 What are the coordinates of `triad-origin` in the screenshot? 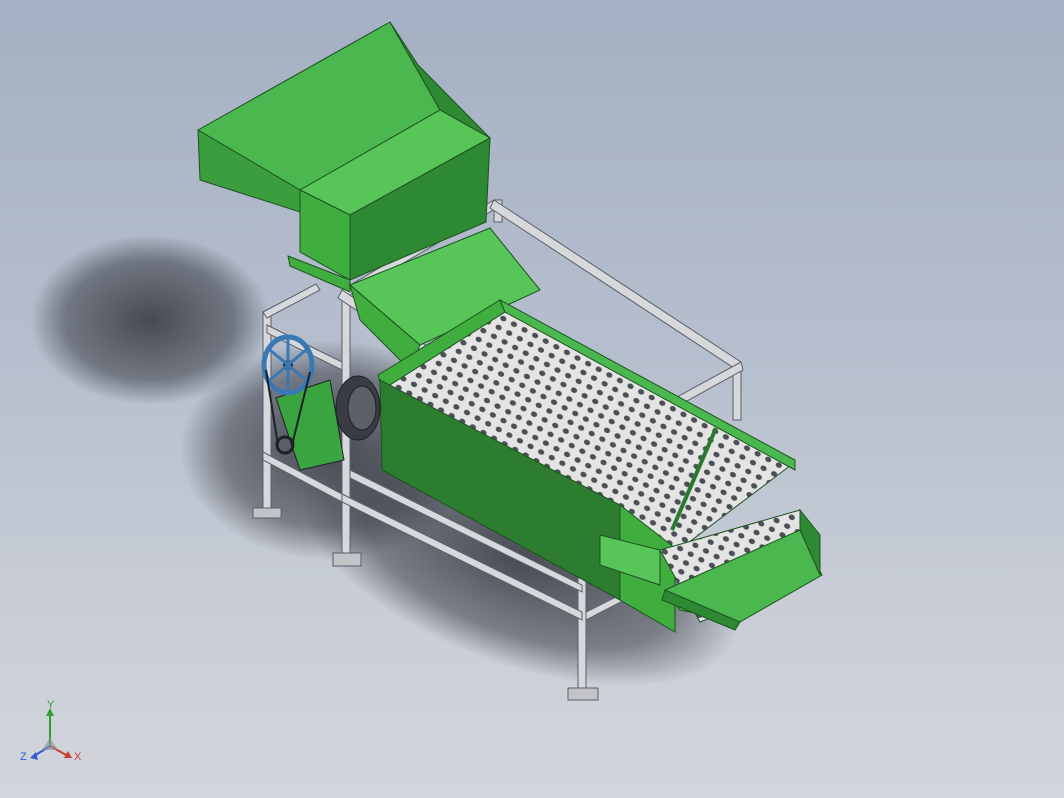 It's located at (50, 744).